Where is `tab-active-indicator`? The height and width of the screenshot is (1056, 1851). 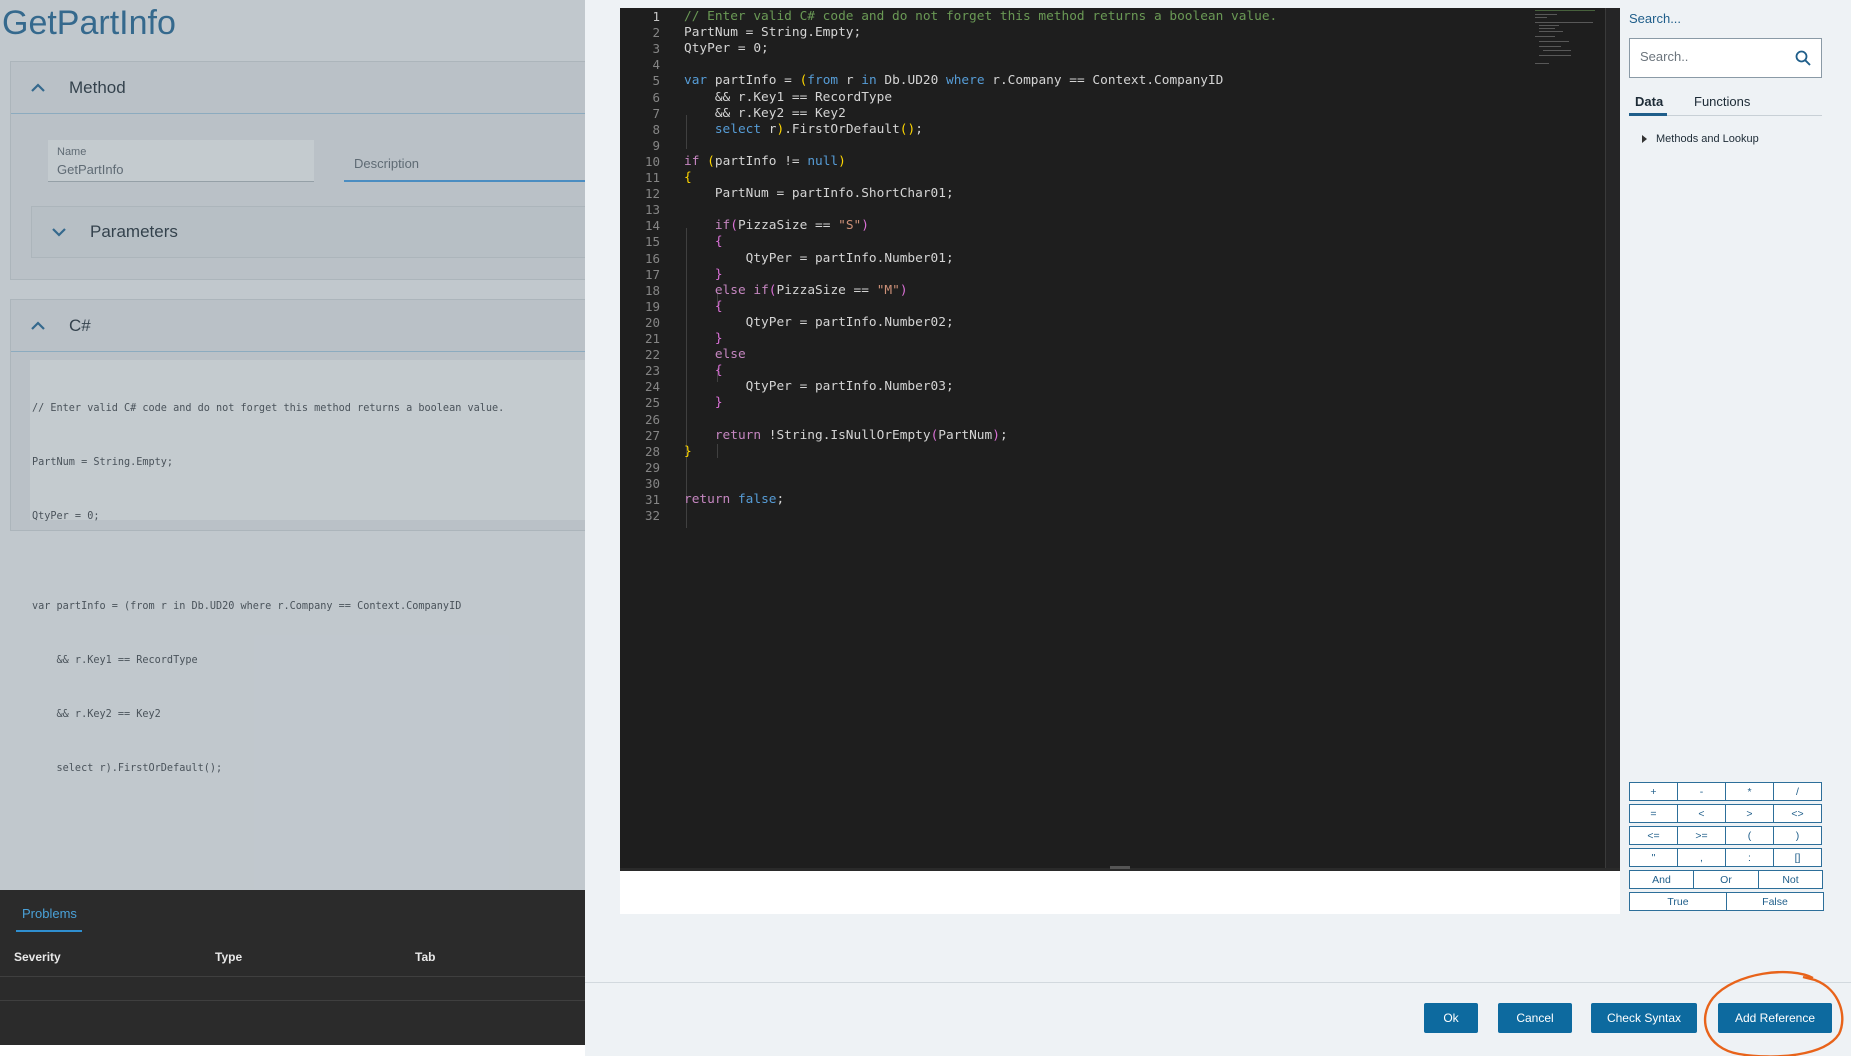
tab-active-indicator is located at coordinates (1648, 114).